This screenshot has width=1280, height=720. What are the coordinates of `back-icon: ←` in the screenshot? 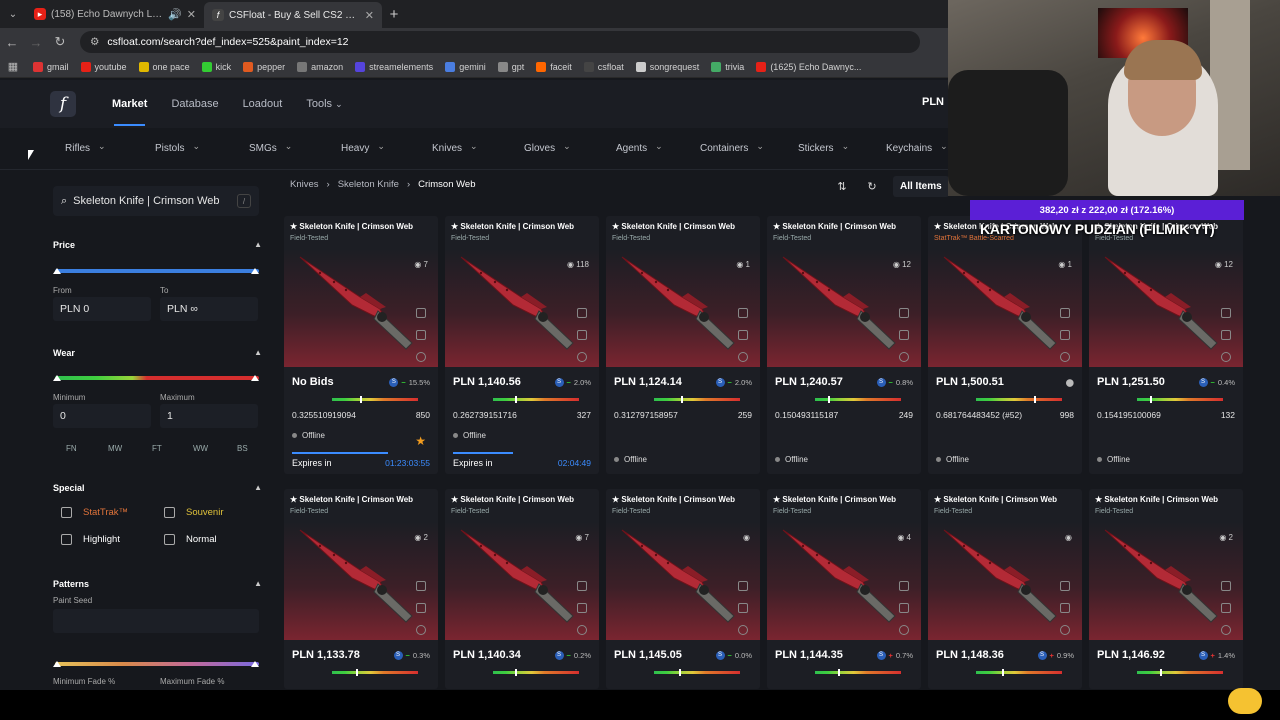 It's located at (12, 42).